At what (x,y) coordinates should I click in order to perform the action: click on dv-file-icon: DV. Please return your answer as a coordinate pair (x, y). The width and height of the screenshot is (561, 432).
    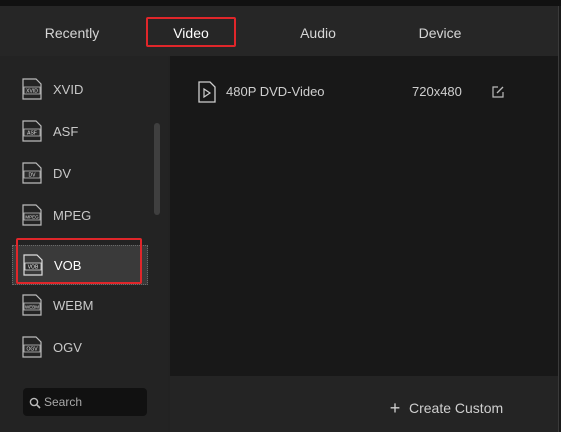
    Looking at the image, I should click on (32, 173).